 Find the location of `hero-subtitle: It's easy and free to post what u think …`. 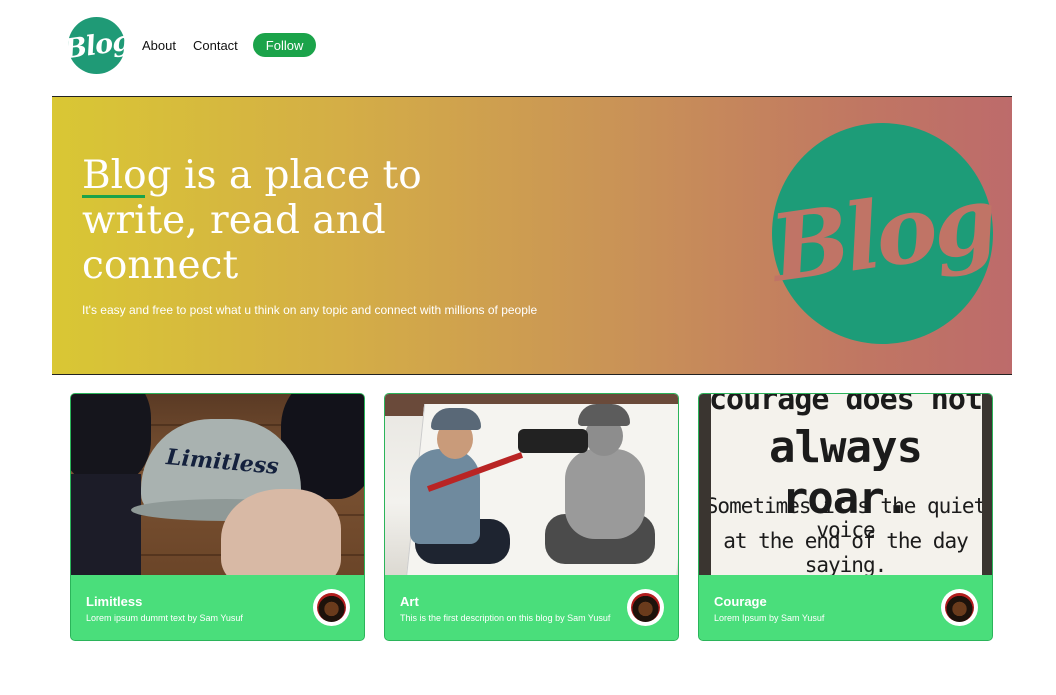

hero-subtitle: It's easy and free to post what u think … is located at coordinates (310, 310).